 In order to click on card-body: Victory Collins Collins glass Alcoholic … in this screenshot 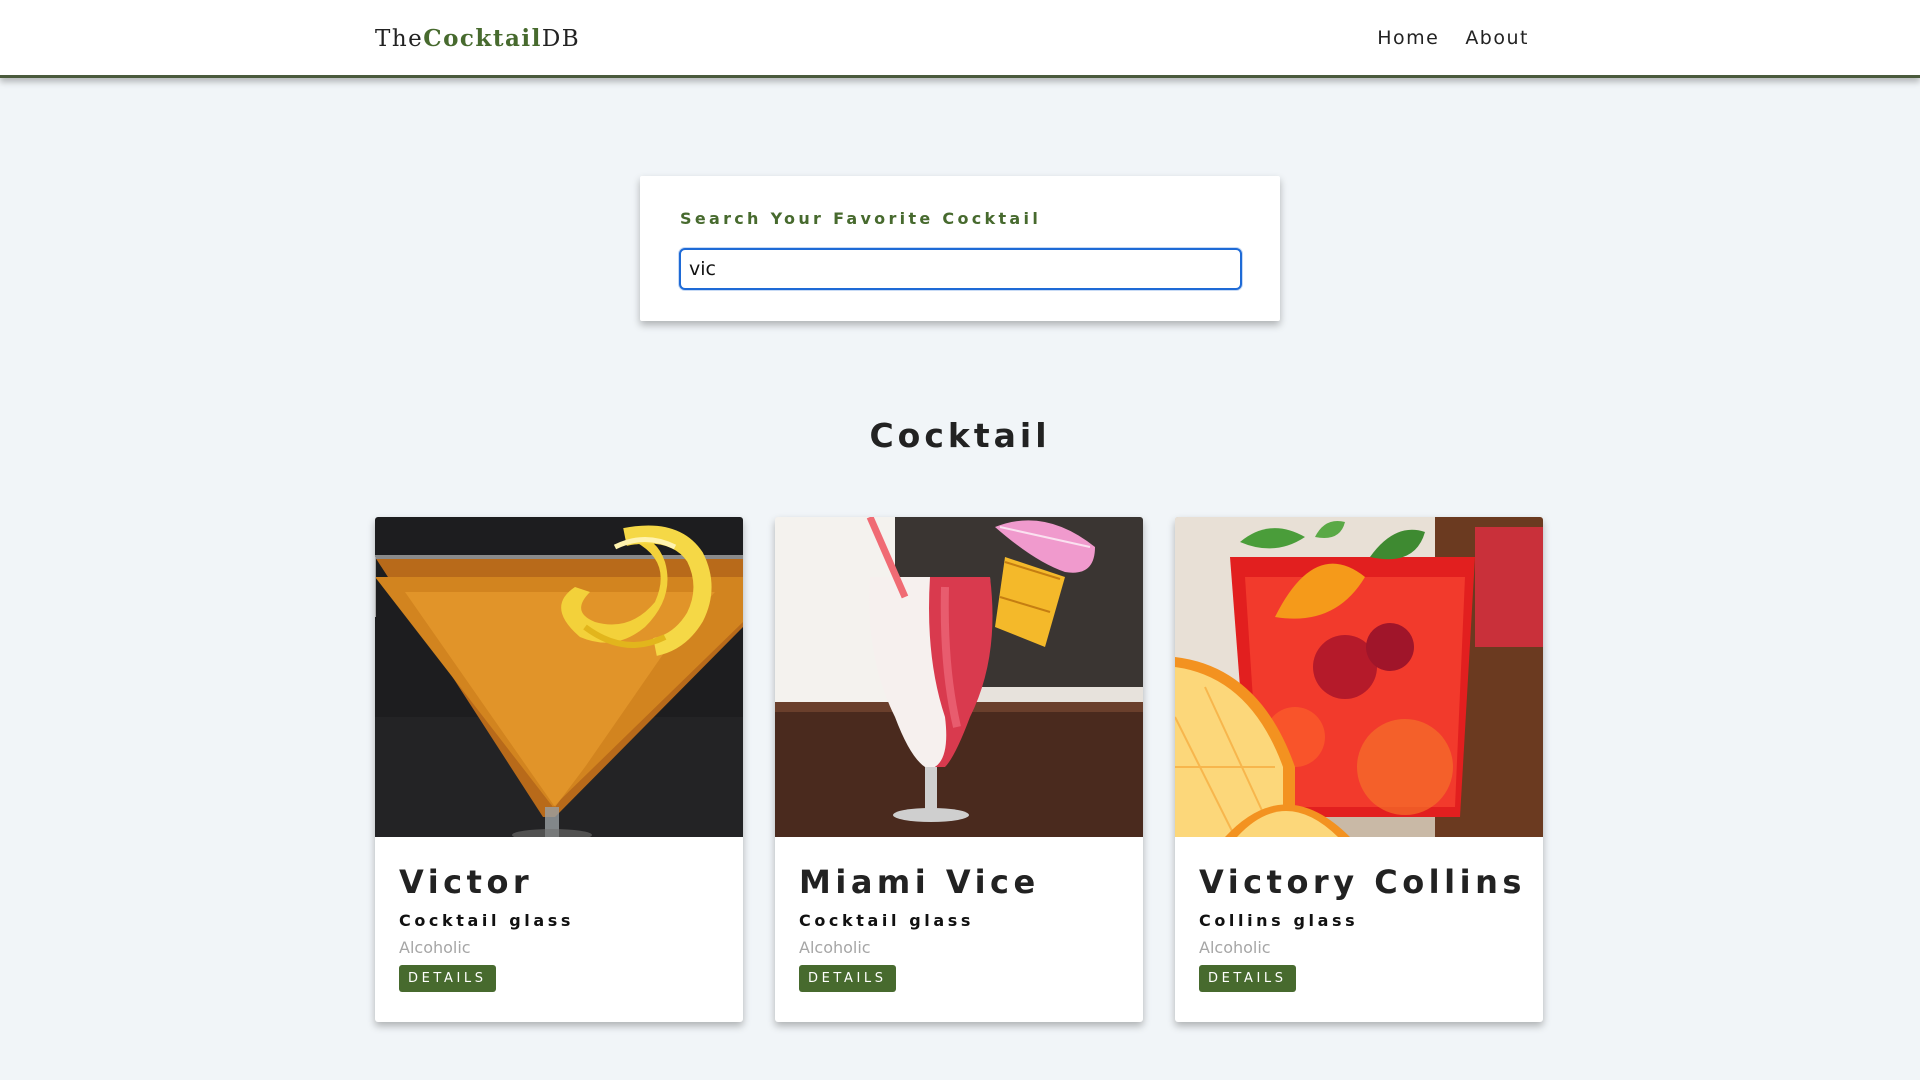, I will do `click(1361, 927)`.